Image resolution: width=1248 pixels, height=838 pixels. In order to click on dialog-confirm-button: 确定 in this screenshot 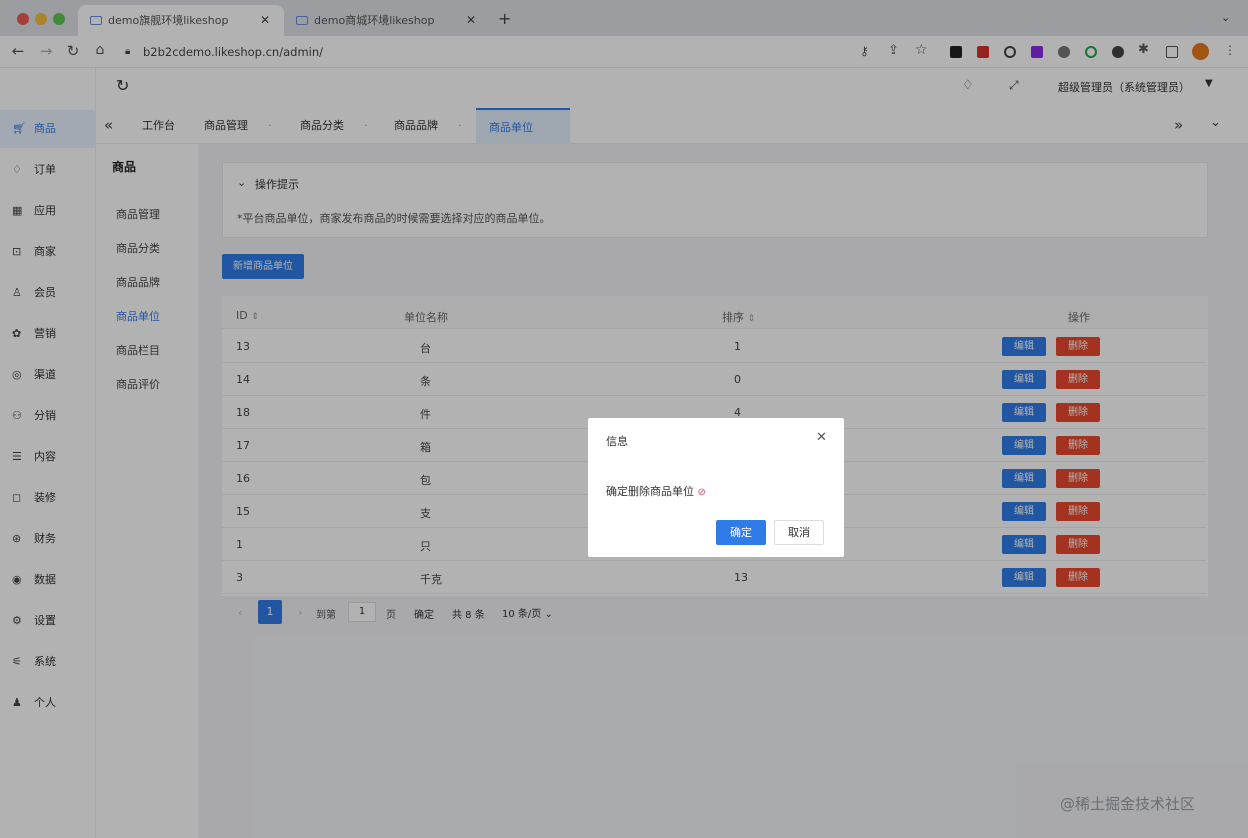, I will do `click(741, 532)`.